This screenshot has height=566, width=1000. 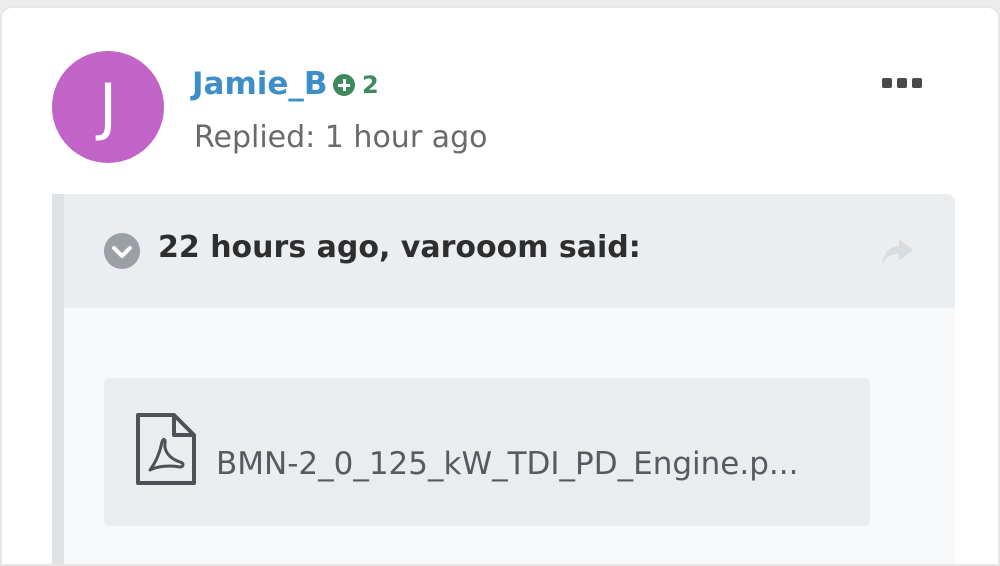 I want to click on share-arrow-icon, so click(x=897, y=254).